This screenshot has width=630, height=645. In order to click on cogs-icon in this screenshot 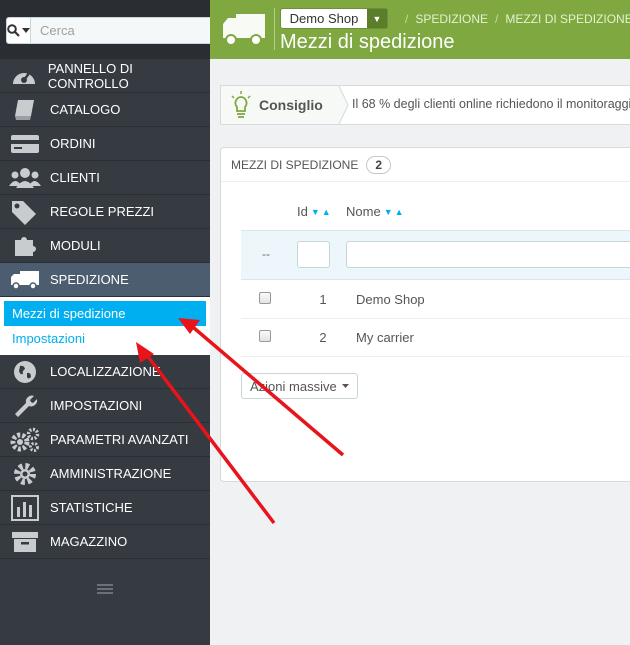, I will do `click(25, 440)`.